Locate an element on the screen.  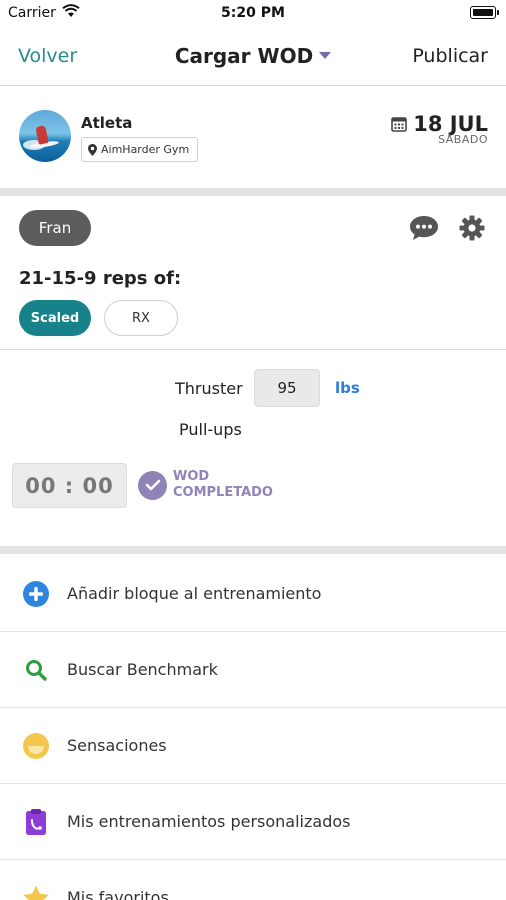
movement-thruster: Thruster is located at coordinates (209, 388).